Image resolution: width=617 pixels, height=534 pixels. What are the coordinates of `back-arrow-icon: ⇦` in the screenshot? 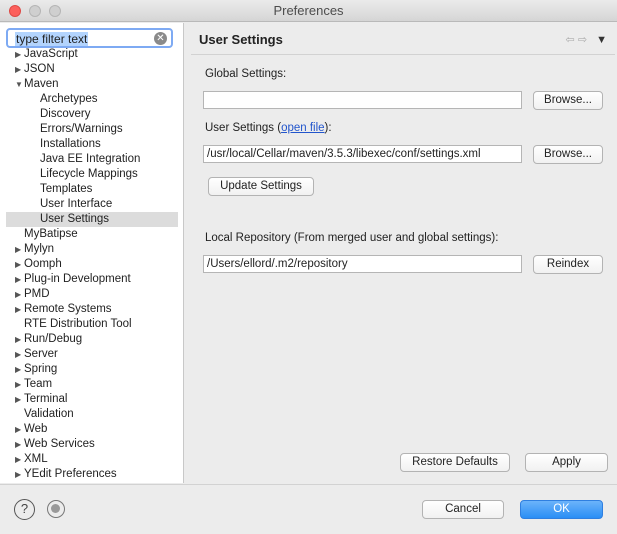 It's located at (570, 40).